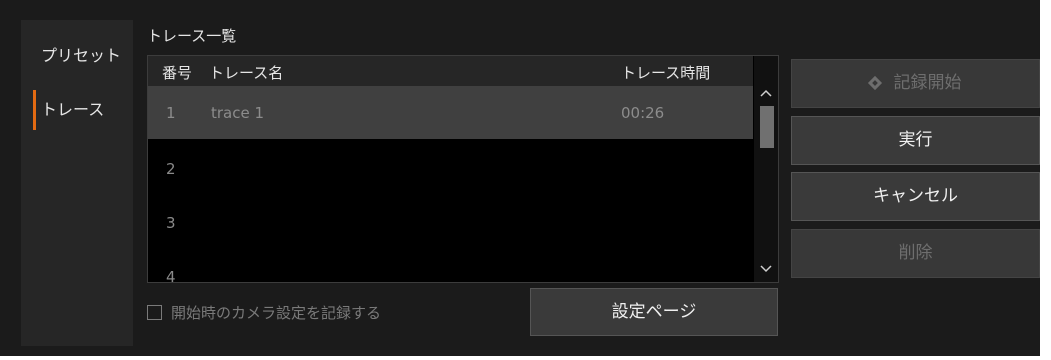 Image resolution: width=1051 pixels, height=360 pixels. What do you see at coordinates (915, 253) in the screenshot?
I see `delete-button: 削除` at bounding box center [915, 253].